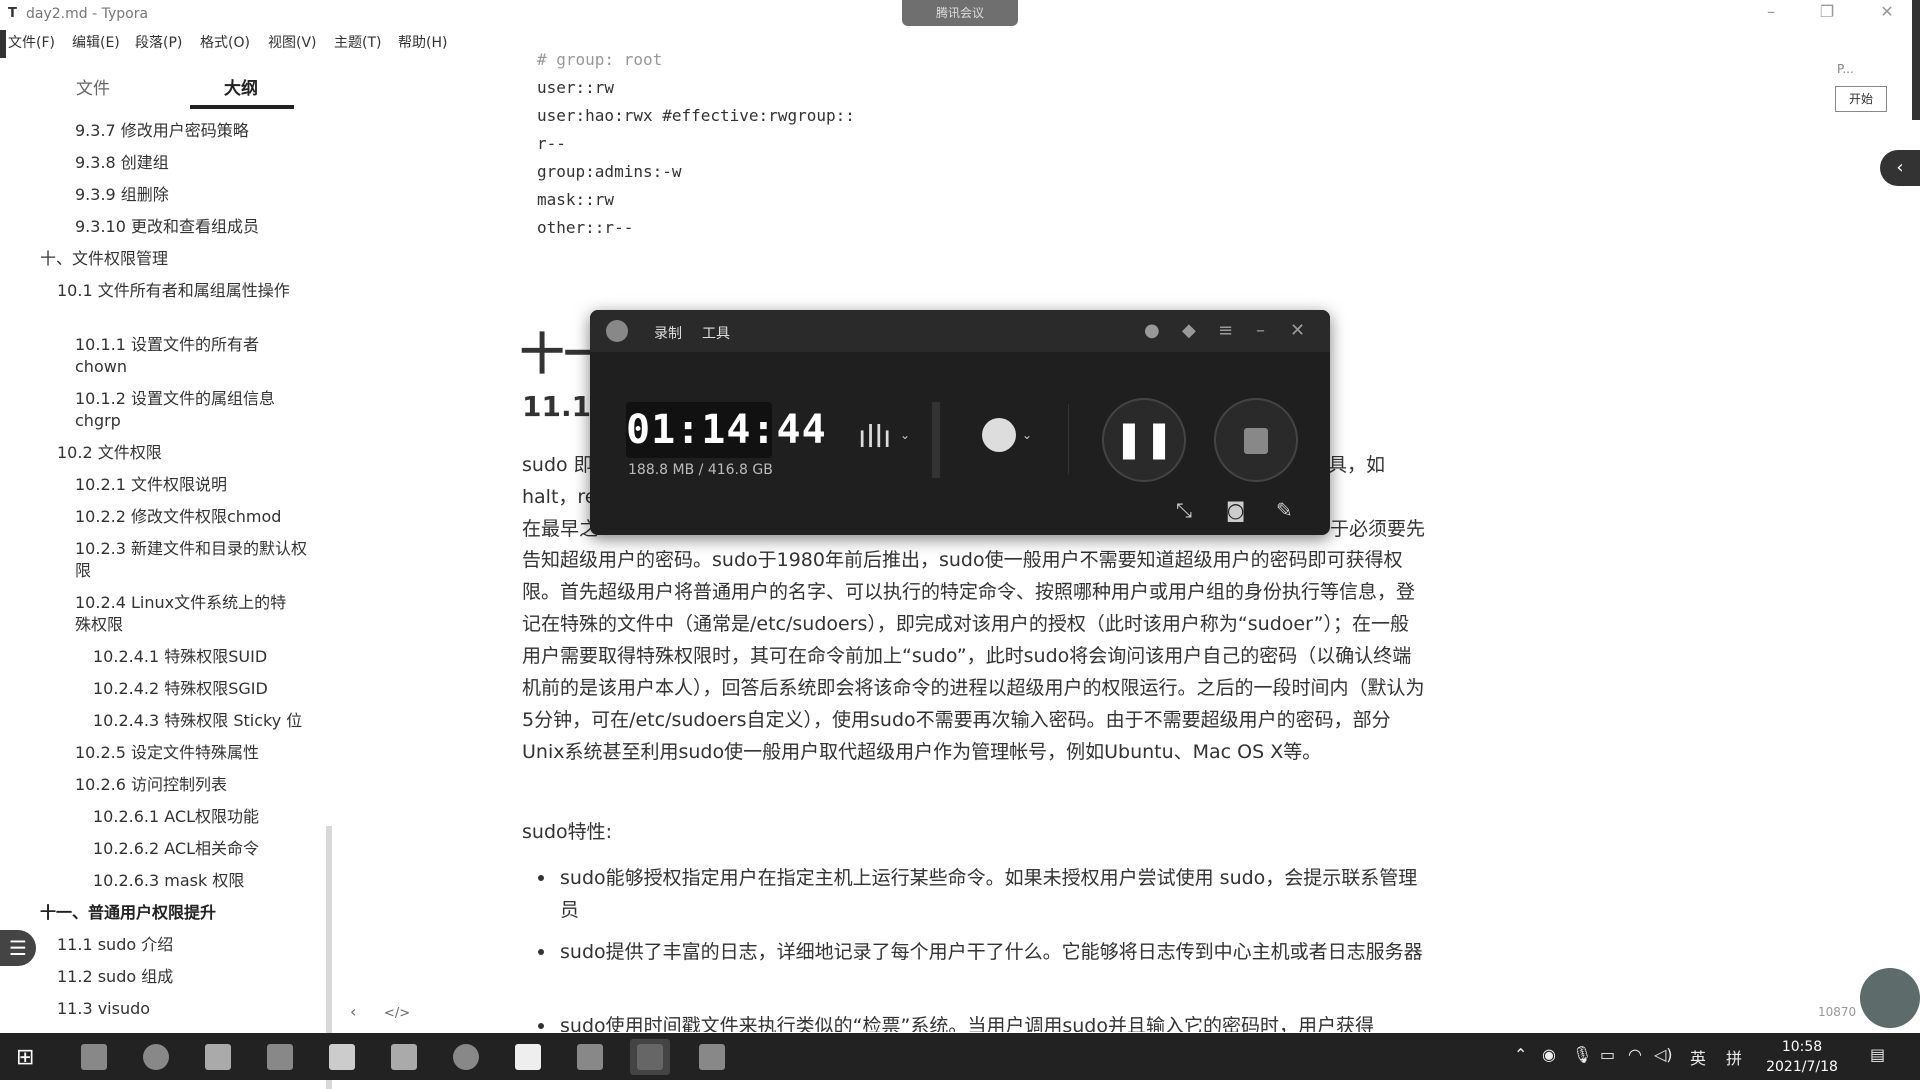 This screenshot has width=1920, height=1089. What do you see at coordinates (177, 291) in the screenshot?
I see `outline-item: 10.1 文件所有者和属组属性操作` at bounding box center [177, 291].